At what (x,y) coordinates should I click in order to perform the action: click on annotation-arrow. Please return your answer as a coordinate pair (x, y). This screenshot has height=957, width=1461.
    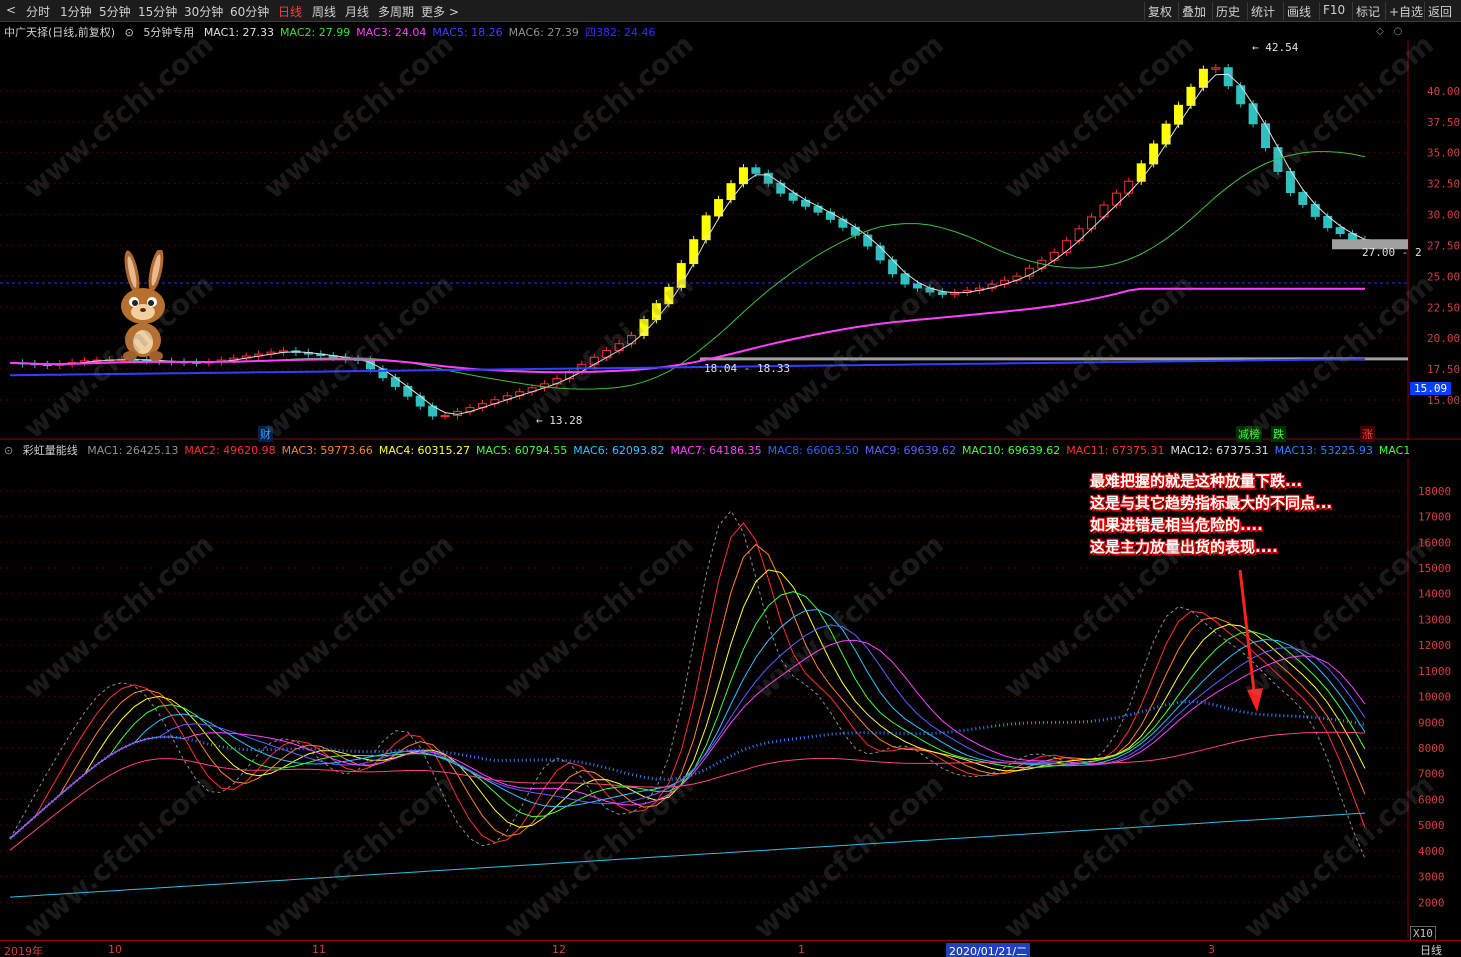
    Looking at the image, I should click on (1250, 641).